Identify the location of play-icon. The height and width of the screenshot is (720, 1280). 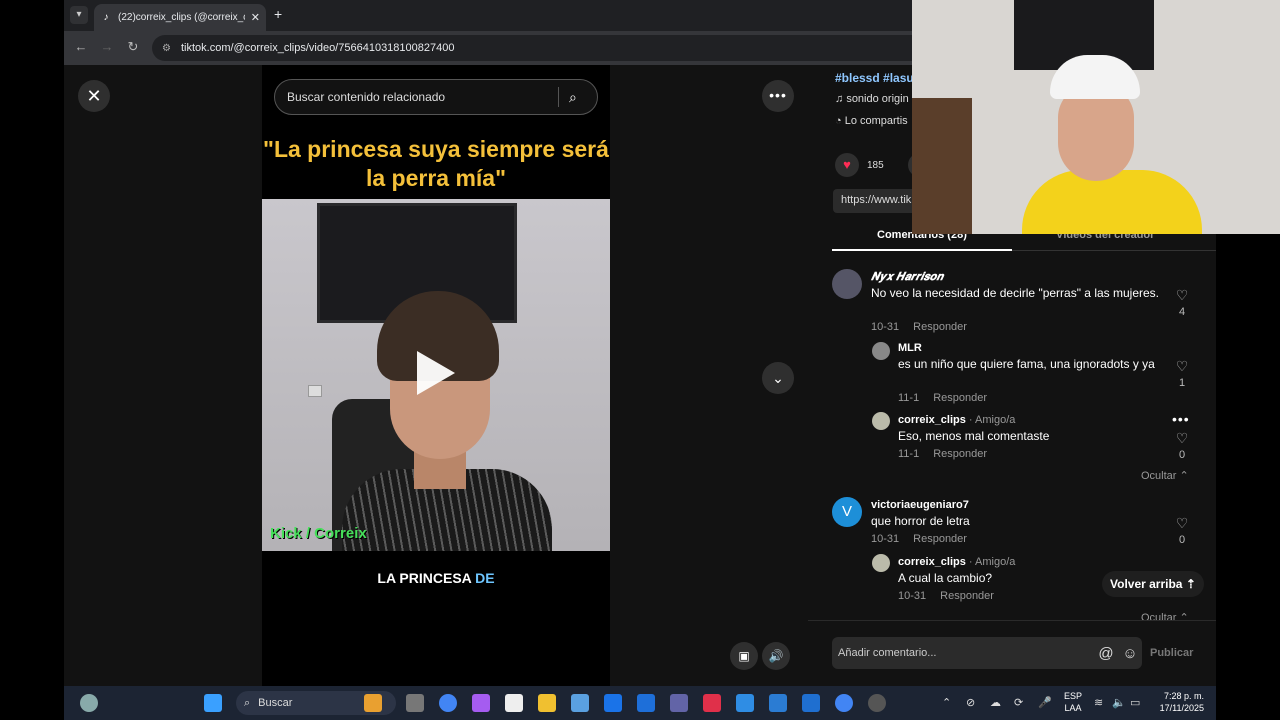
(436, 373).